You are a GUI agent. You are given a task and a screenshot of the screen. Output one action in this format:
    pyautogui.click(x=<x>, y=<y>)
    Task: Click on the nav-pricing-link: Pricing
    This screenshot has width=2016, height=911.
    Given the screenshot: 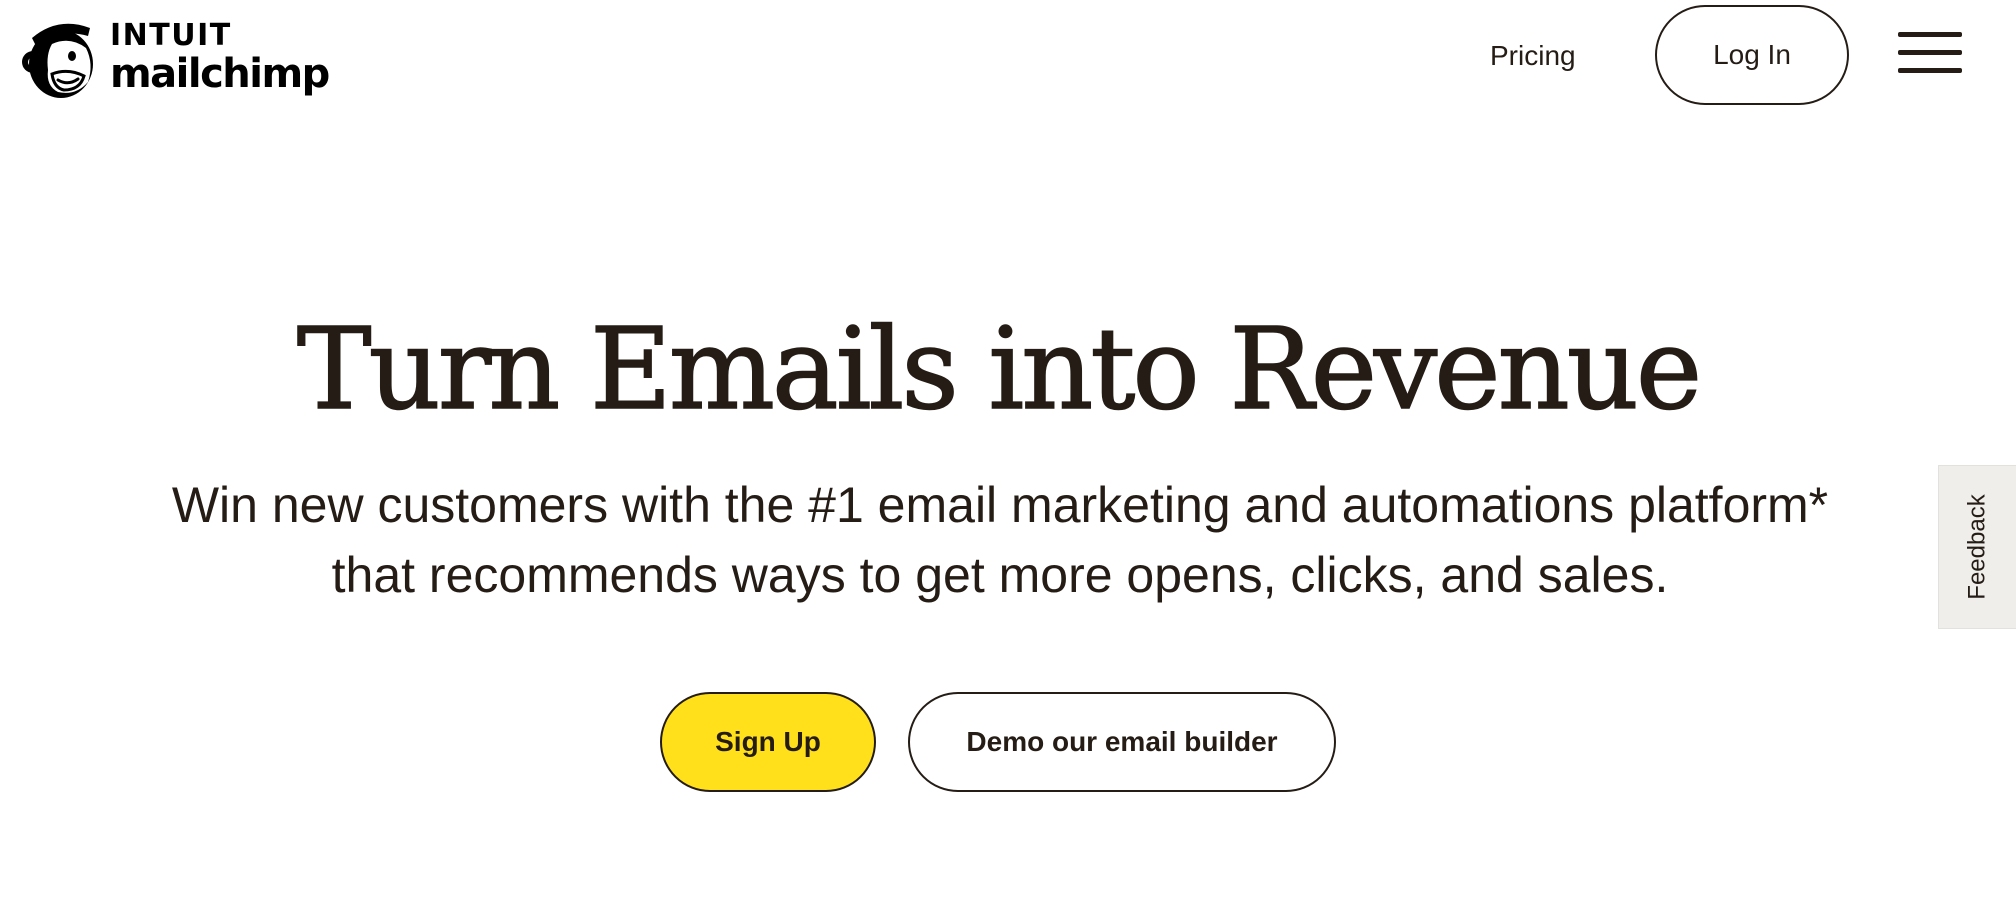 What is the action you would take?
    pyautogui.click(x=1533, y=56)
    